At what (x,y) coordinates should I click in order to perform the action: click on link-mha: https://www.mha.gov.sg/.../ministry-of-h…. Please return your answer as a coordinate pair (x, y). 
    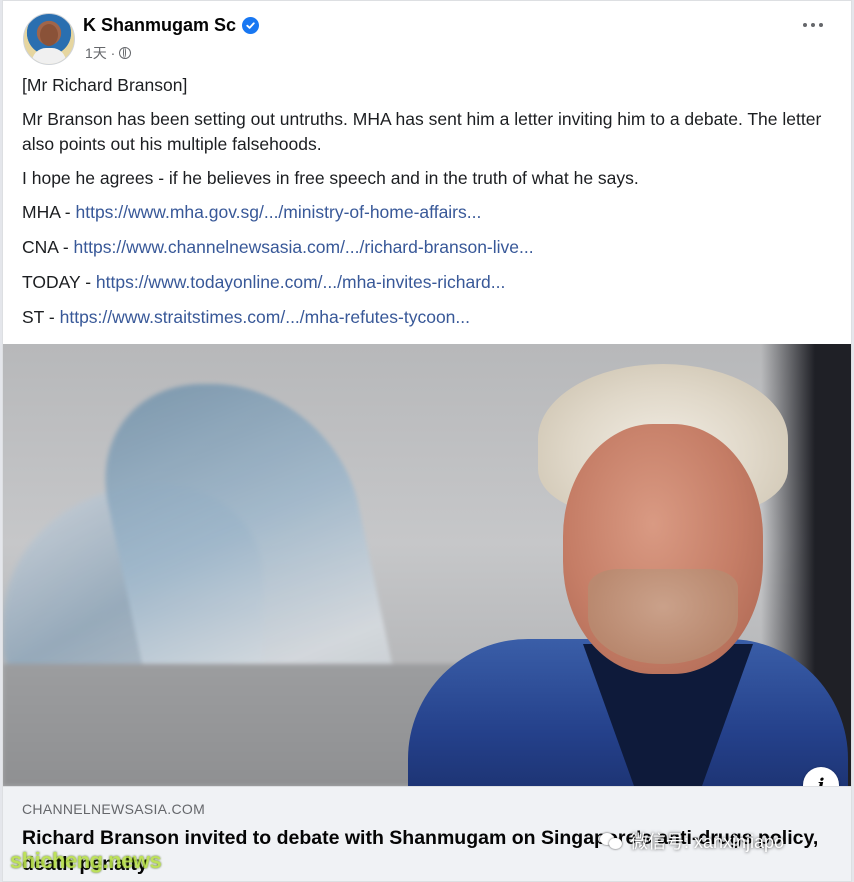
    Looking at the image, I should click on (278, 212).